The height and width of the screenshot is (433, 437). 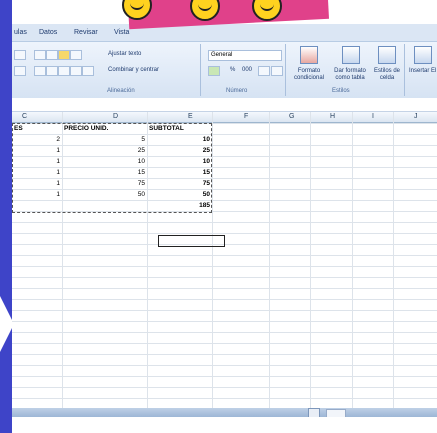 What do you see at coordinates (179, 173) in the screenshot?
I see `table-cell-subtotal: 15` at bounding box center [179, 173].